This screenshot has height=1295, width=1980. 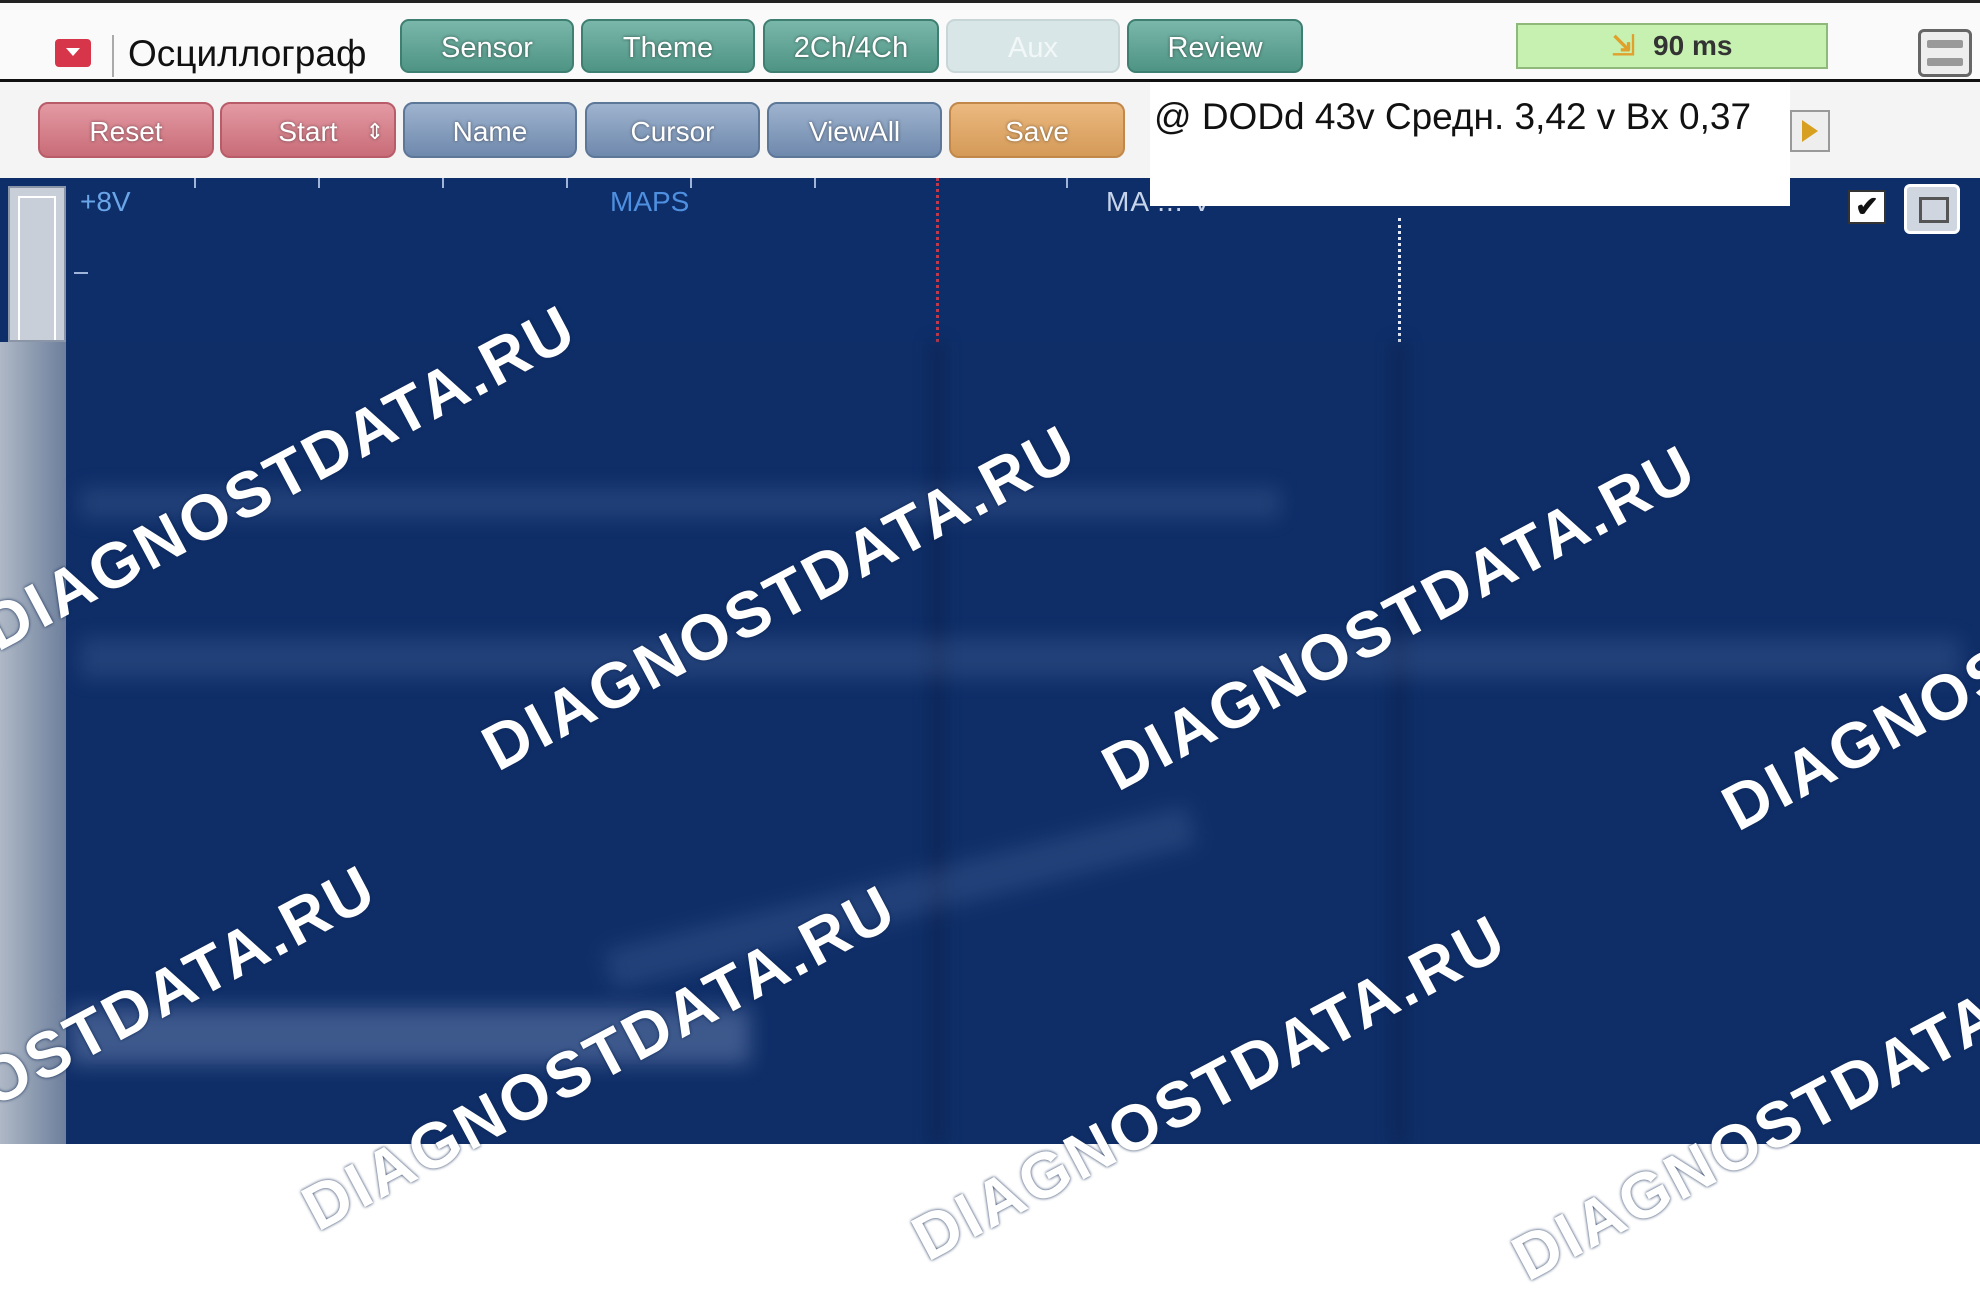 I want to click on timebase-icon: ⇲, so click(x=1623, y=45).